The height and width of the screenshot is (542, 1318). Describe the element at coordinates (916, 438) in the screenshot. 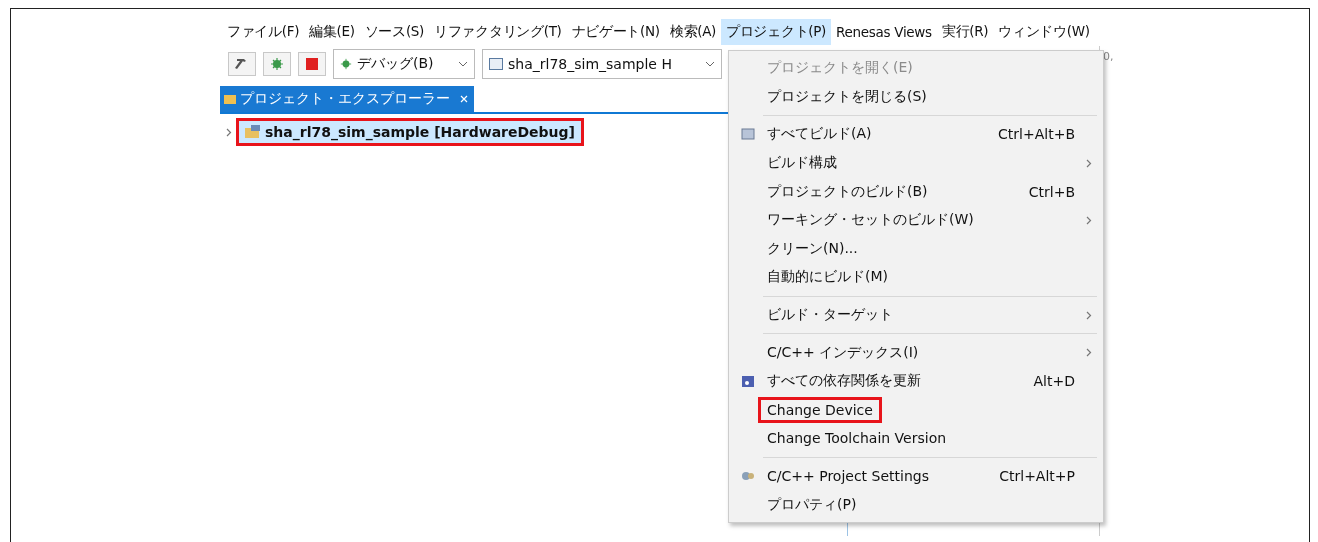

I see `menu-item: Change Toolchain Version` at that location.